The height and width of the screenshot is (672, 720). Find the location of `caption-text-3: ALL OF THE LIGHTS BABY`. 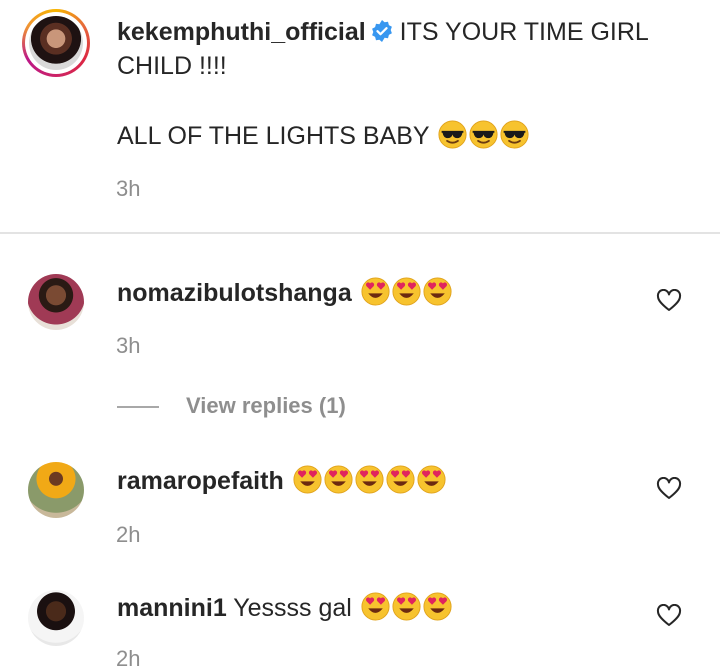

caption-text-3: ALL OF THE LIGHTS BABY is located at coordinates (273, 136).